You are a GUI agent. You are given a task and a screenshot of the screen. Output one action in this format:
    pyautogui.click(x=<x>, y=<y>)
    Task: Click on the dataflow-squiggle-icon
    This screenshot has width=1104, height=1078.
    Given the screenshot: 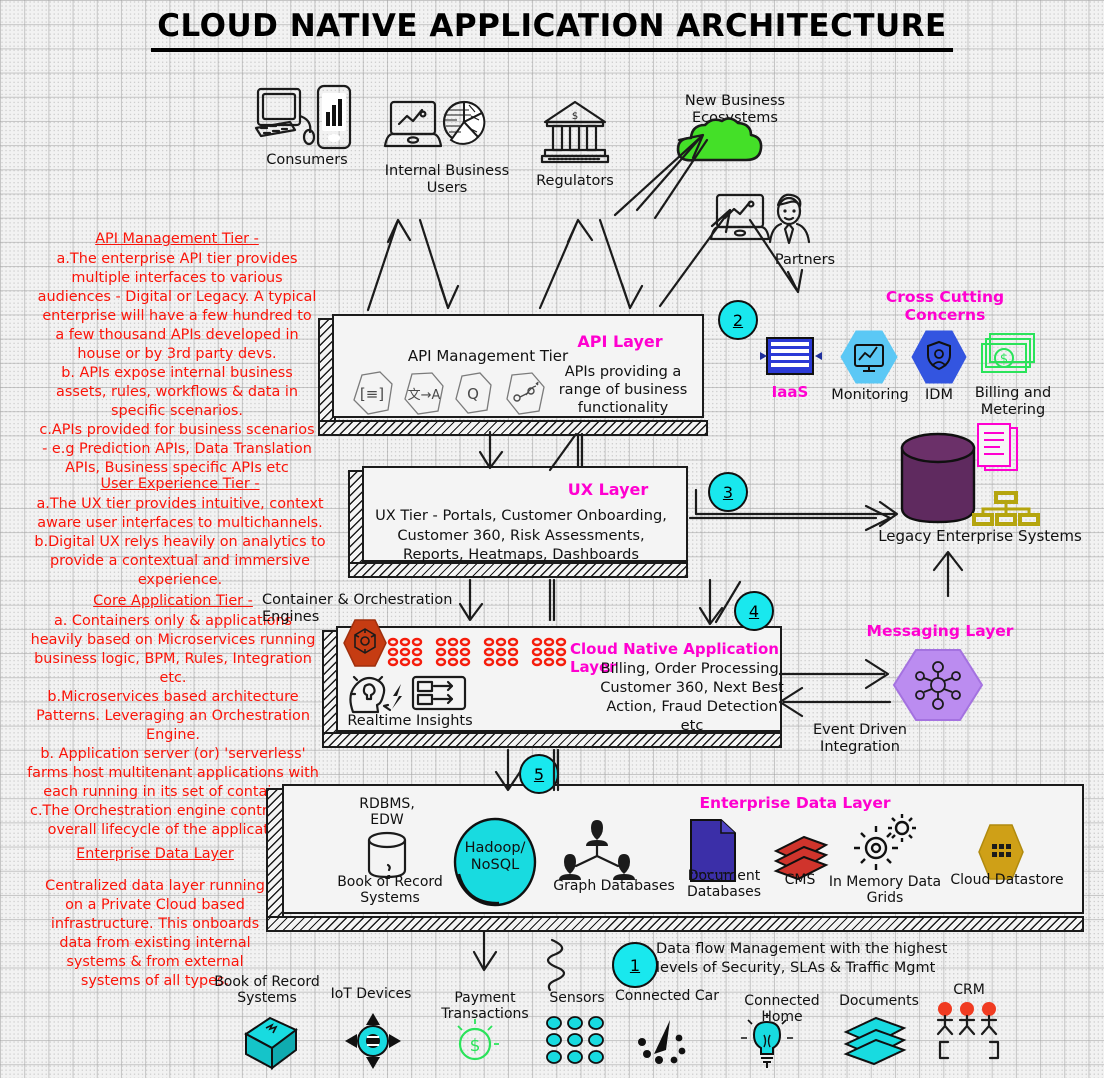 What is the action you would take?
    pyautogui.click(x=556, y=965)
    